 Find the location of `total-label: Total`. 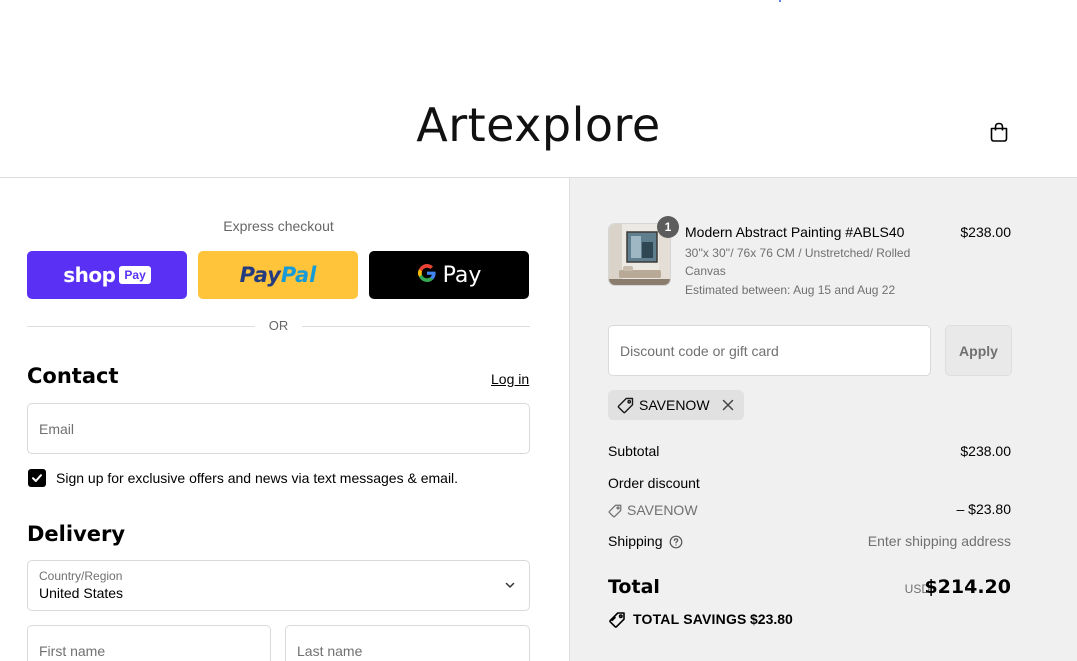

total-label: Total is located at coordinates (634, 587).